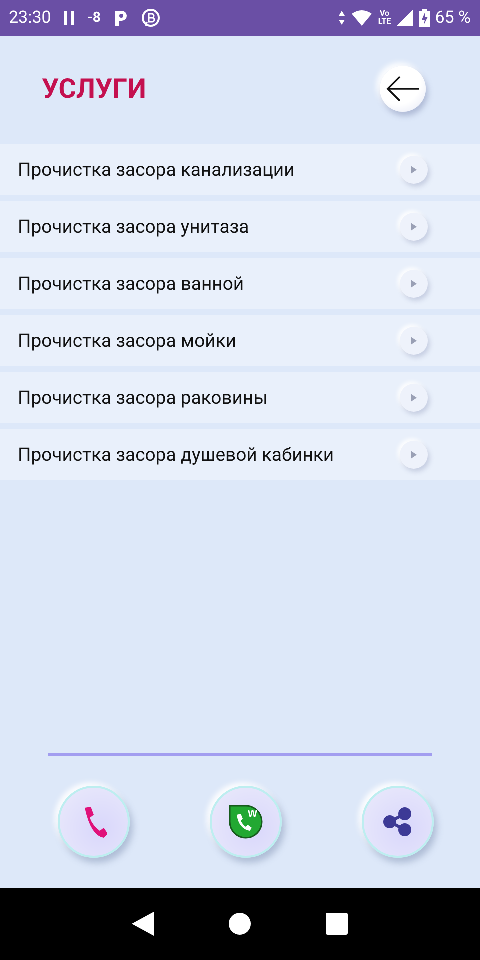 This screenshot has height=960, width=480. Describe the element at coordinates (120, 18) in the screenshot. I see `parking-icon` at that location.